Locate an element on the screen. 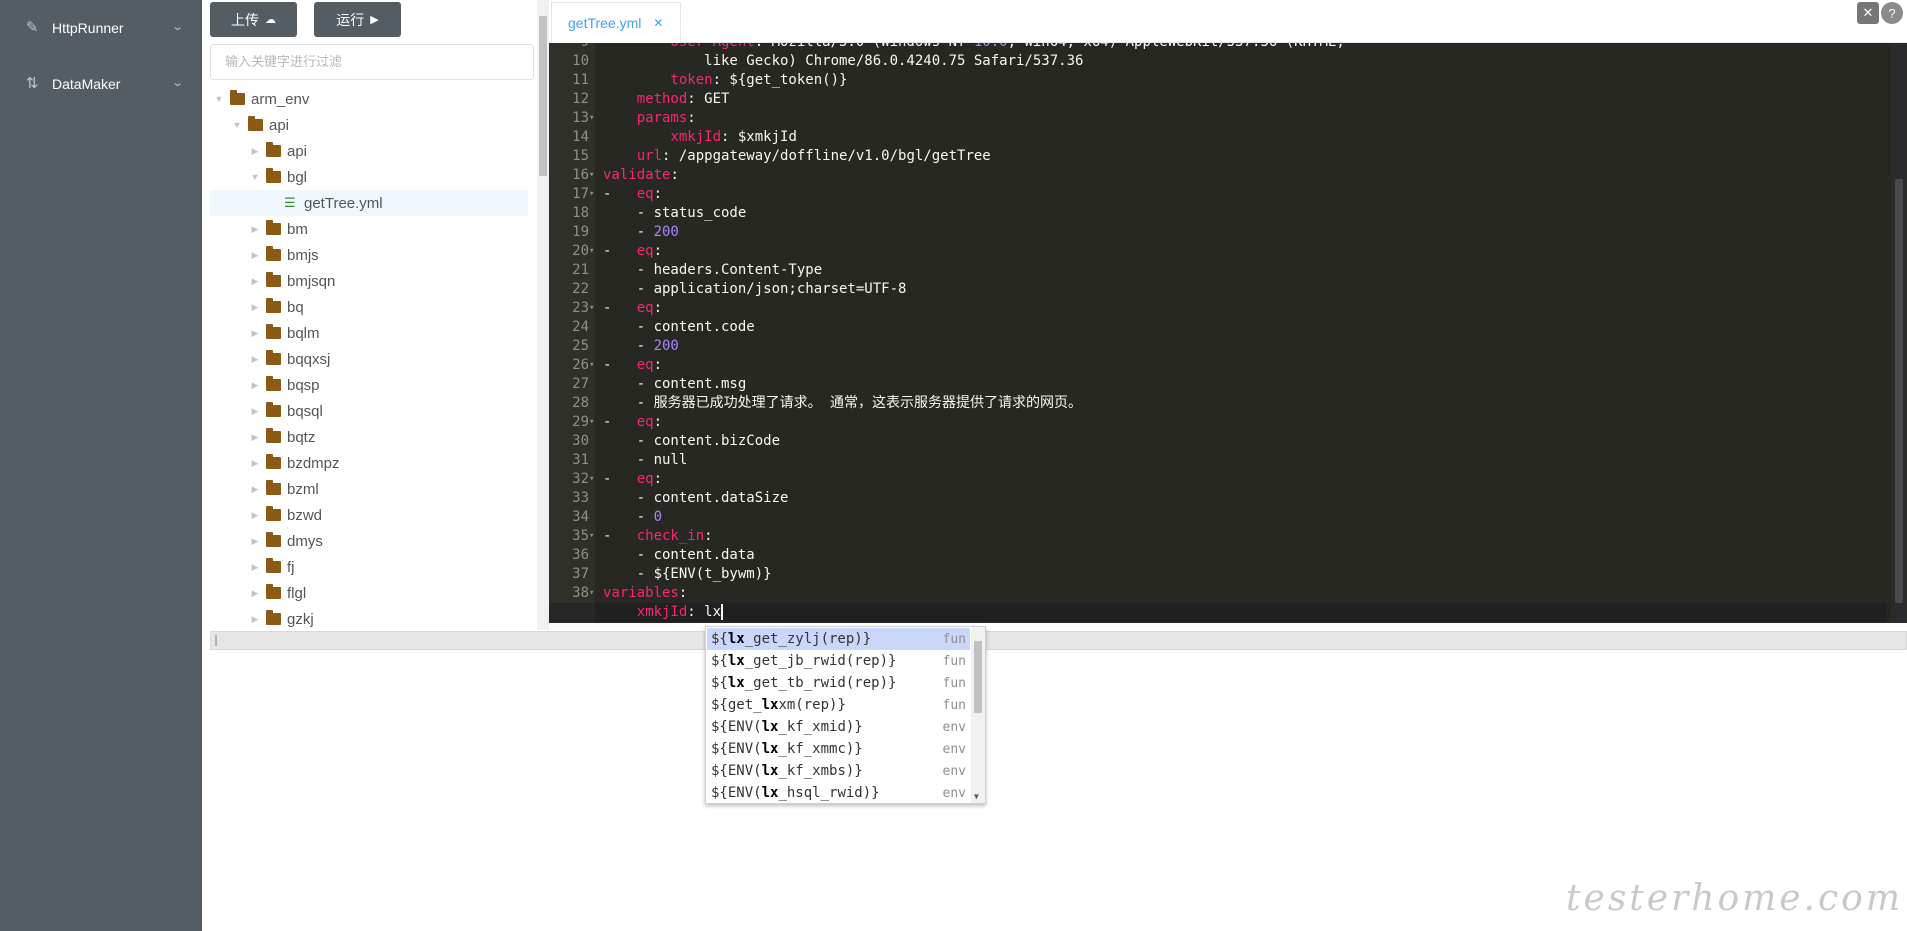  tree-folder-row: ▼ arm_env is located at coordinates (369, 99).